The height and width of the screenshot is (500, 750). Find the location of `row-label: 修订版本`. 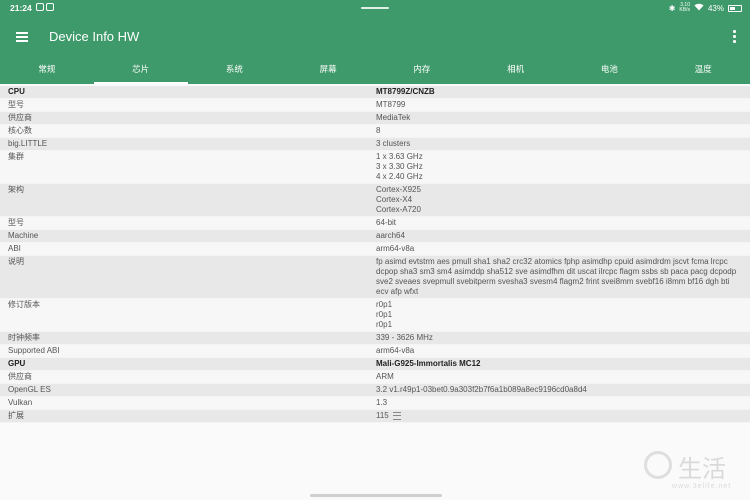

row-label: 修订版本 is located at coordinates (24, 304).